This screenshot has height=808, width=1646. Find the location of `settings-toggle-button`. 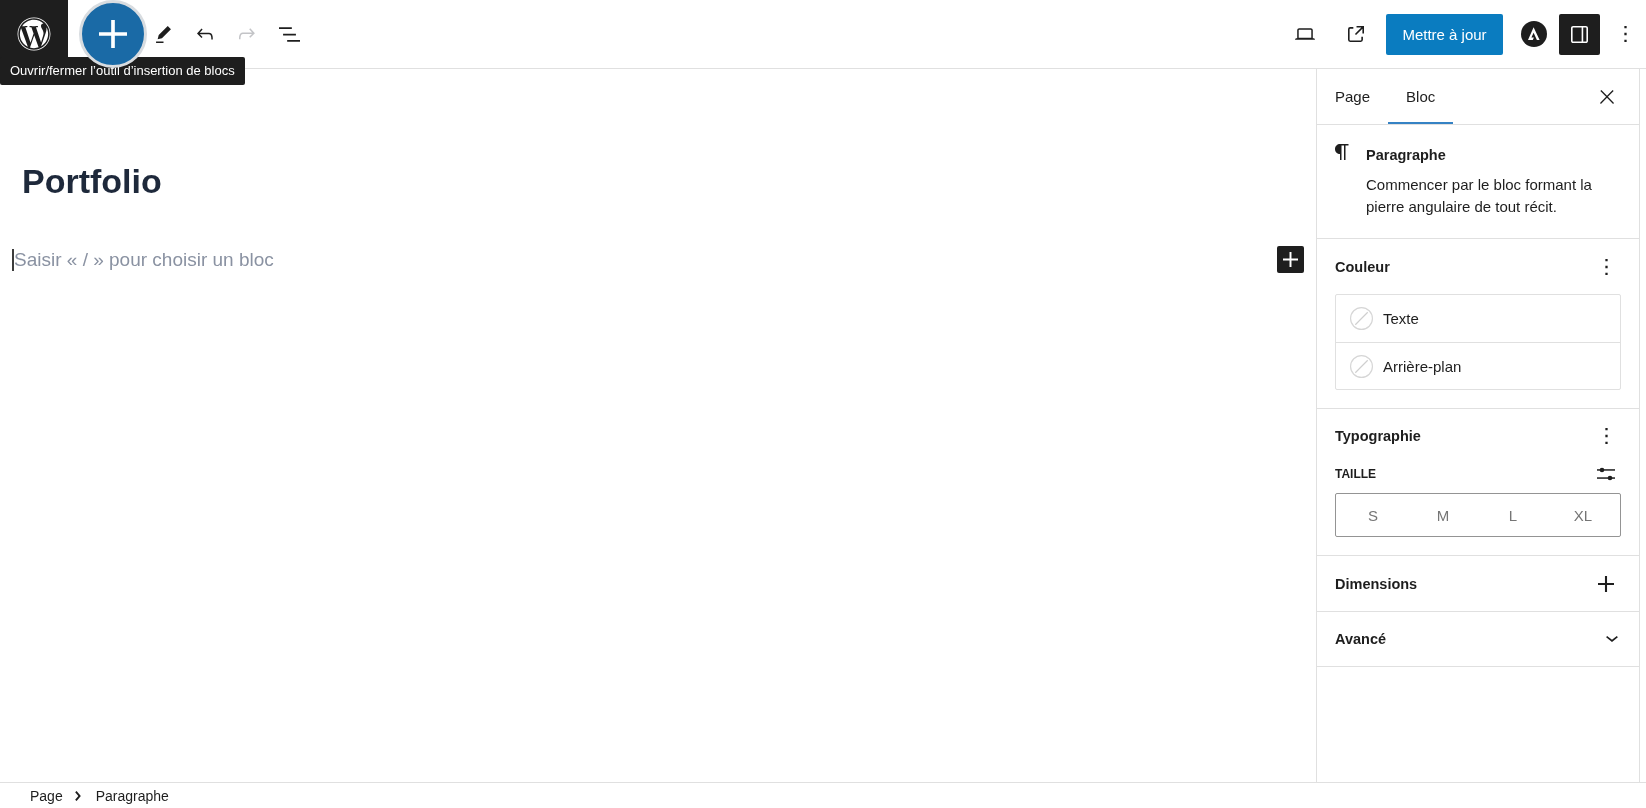

settings-toggle-button is located at coordinates (1579, 34).